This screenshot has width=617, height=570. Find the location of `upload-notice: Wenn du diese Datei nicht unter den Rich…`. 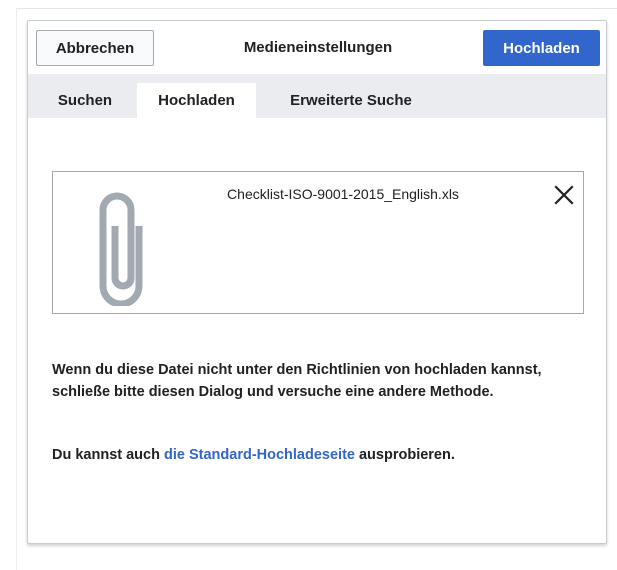

upload-notice: Wenn du diese Datei nicht unter den Rich… is located at coordinates (297, 381).